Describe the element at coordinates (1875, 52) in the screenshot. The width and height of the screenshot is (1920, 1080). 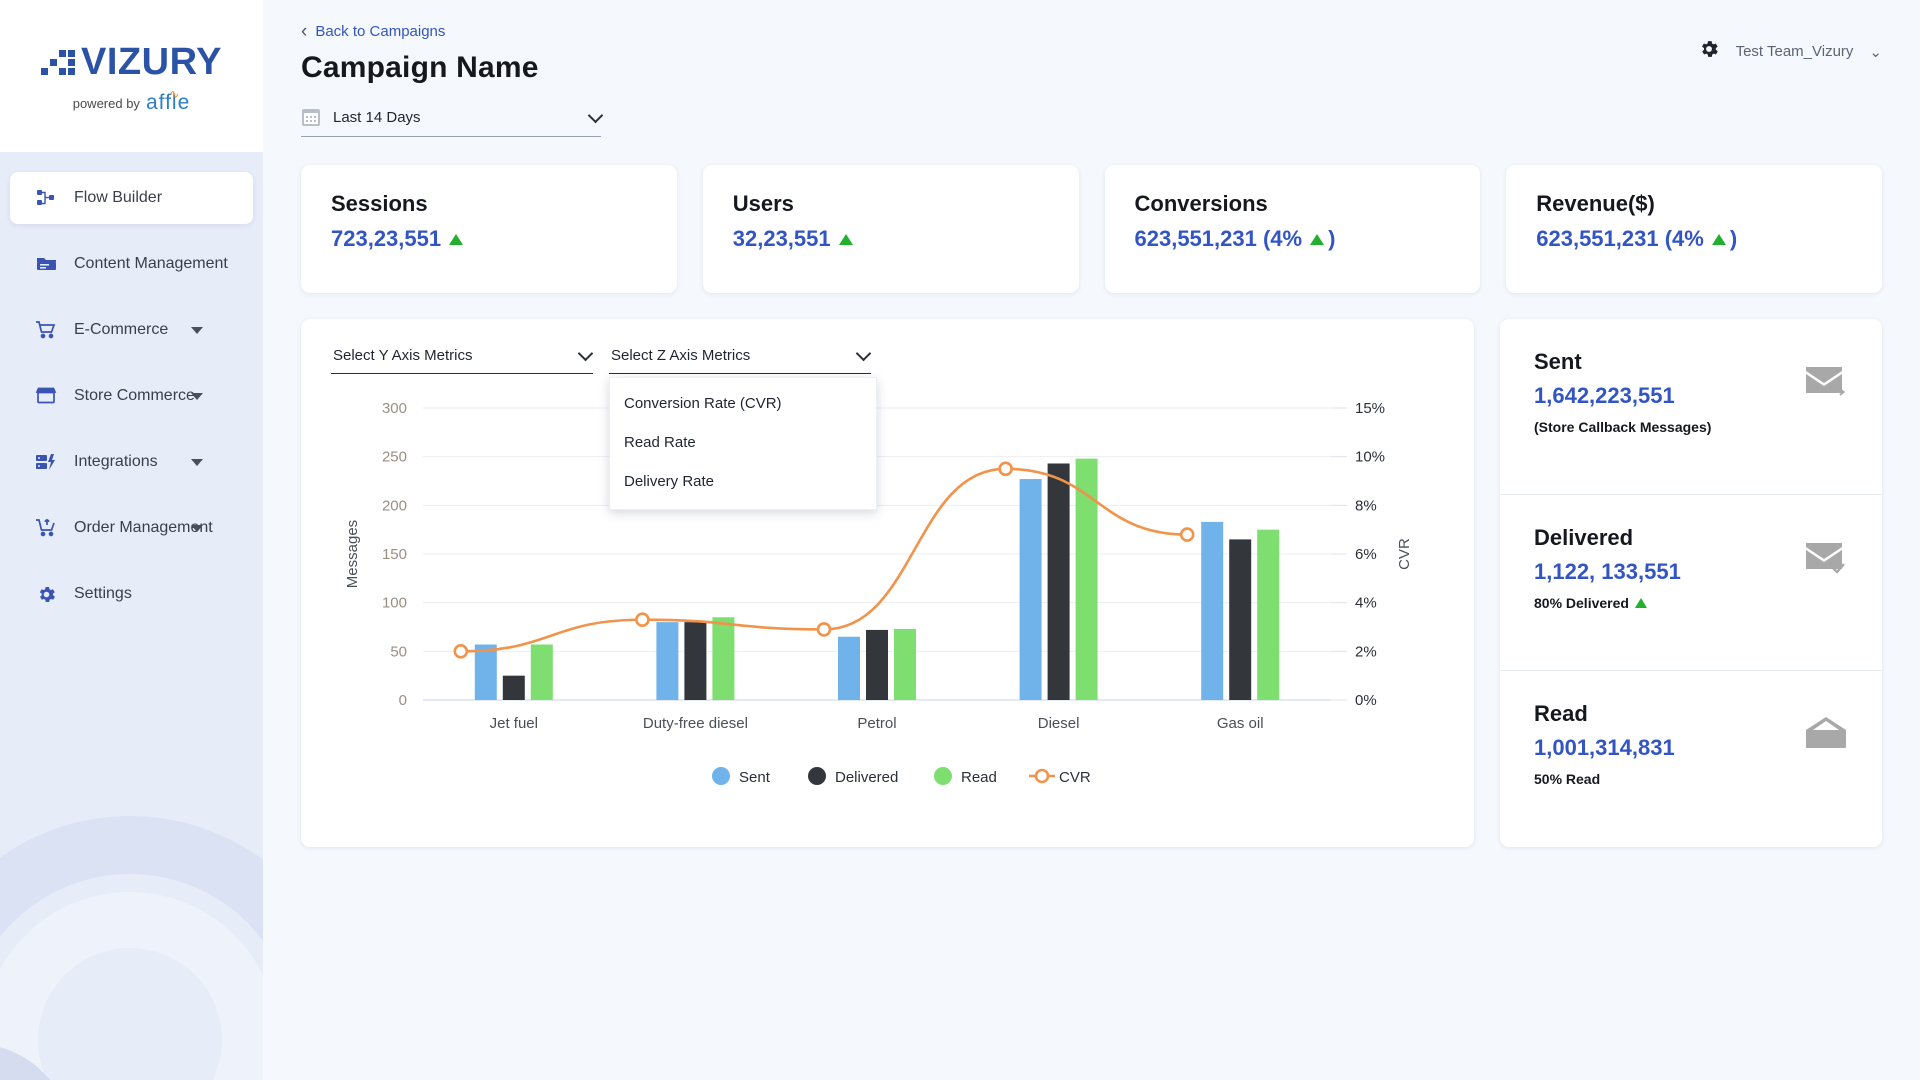
I see `chevron-down-icon: ⌄` at that location.